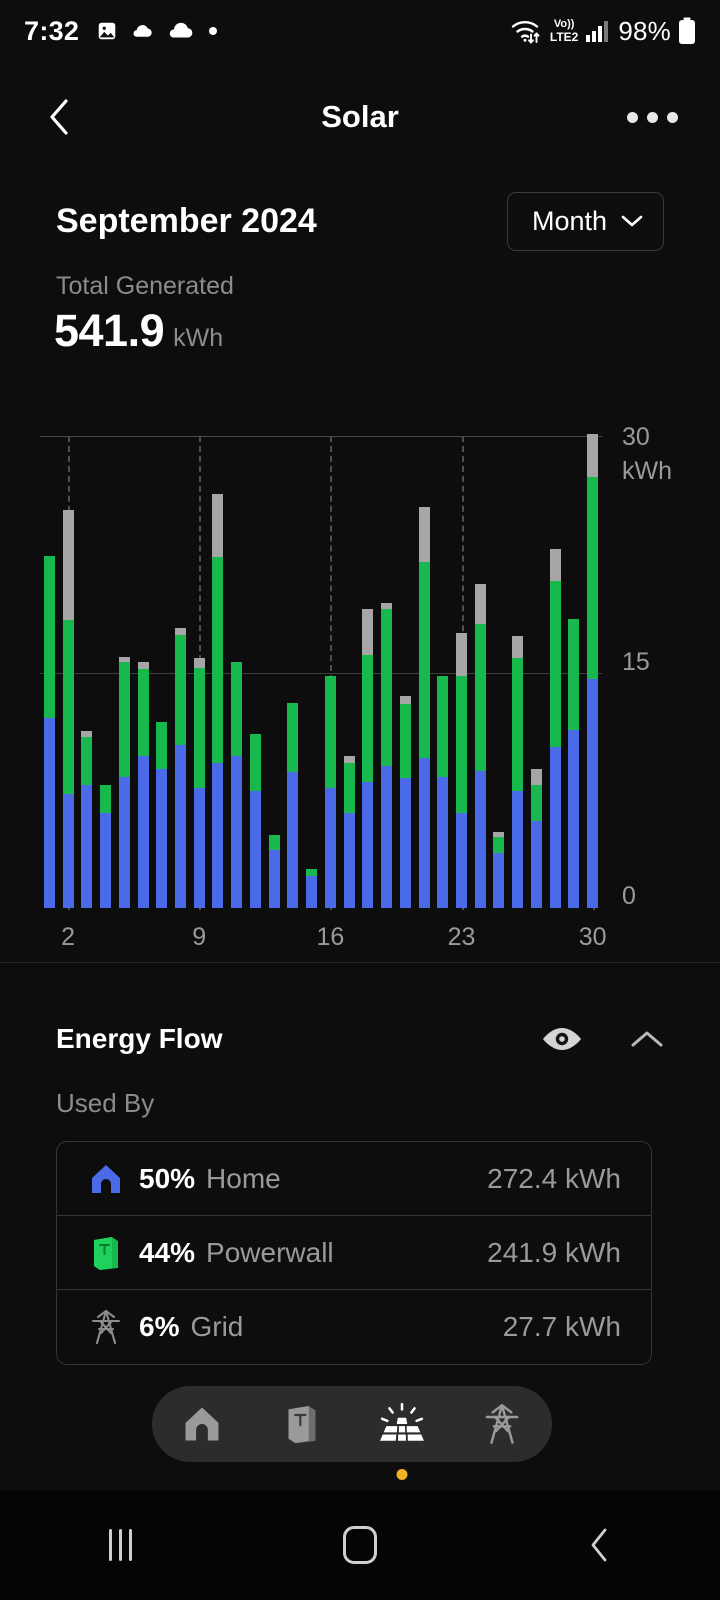 The width and height of the screenshot is (720, 1600). I want to click on image-icon, so click(107, 31).